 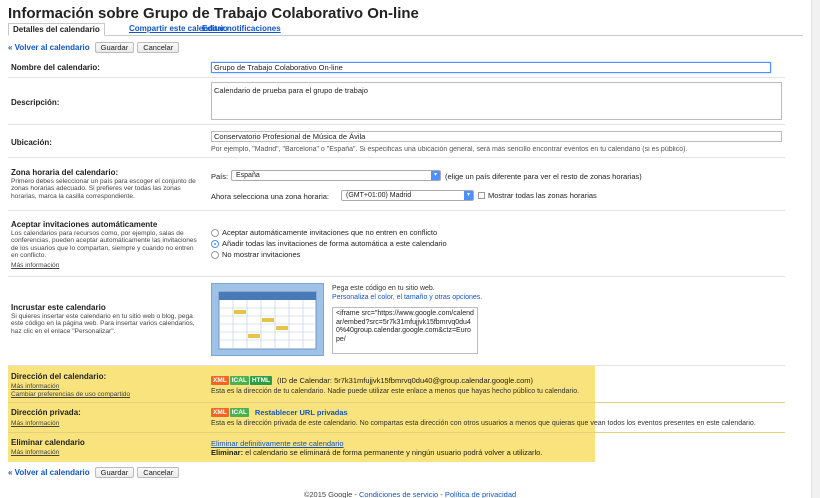 What do you see at coordinates (158, 472) in the screenshot?
I see `cancel-button-bottom: Cancelar` at bounding box center [158, 472].